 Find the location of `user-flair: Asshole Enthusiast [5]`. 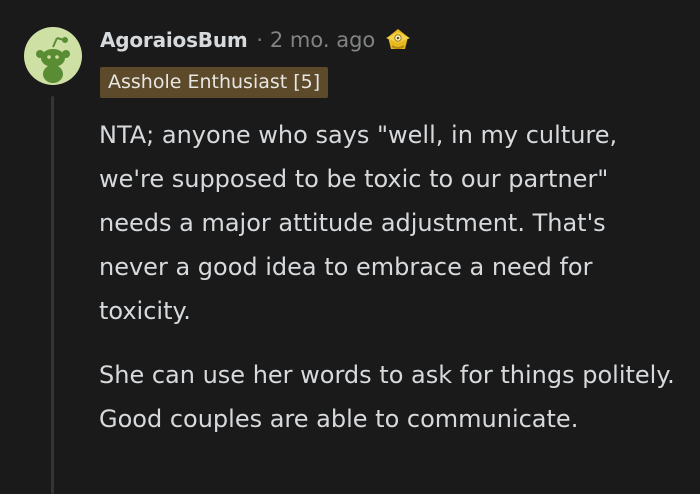

user-flair: Asshole Enthusiast [5] is located at coordinates (214, 82).